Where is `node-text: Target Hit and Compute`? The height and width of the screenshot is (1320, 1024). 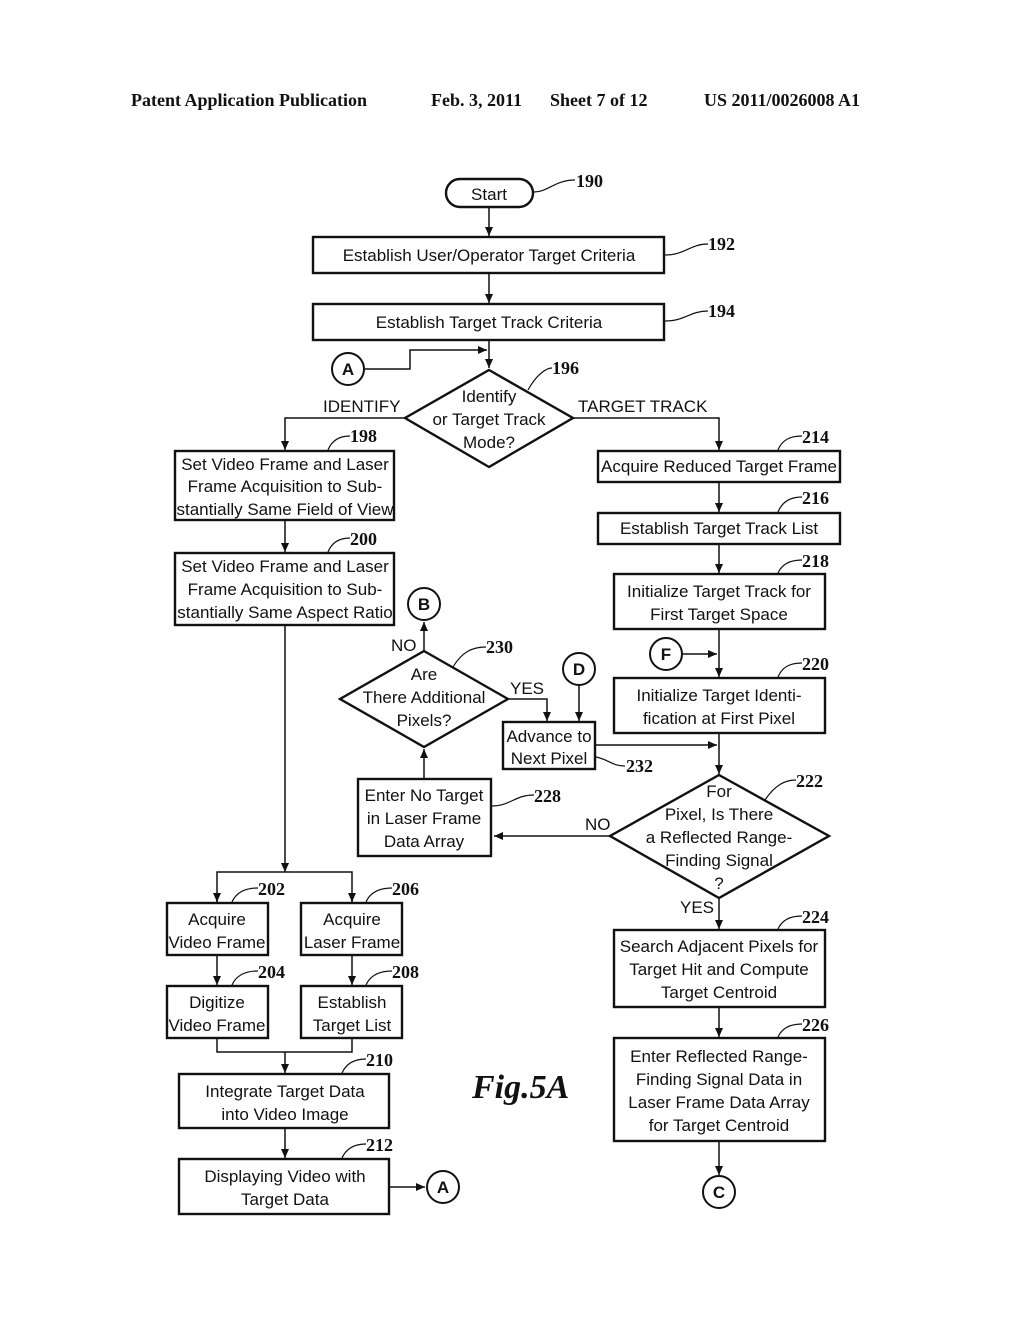 node-text: Target Hit and Compute is located at coordinates (719, 969).